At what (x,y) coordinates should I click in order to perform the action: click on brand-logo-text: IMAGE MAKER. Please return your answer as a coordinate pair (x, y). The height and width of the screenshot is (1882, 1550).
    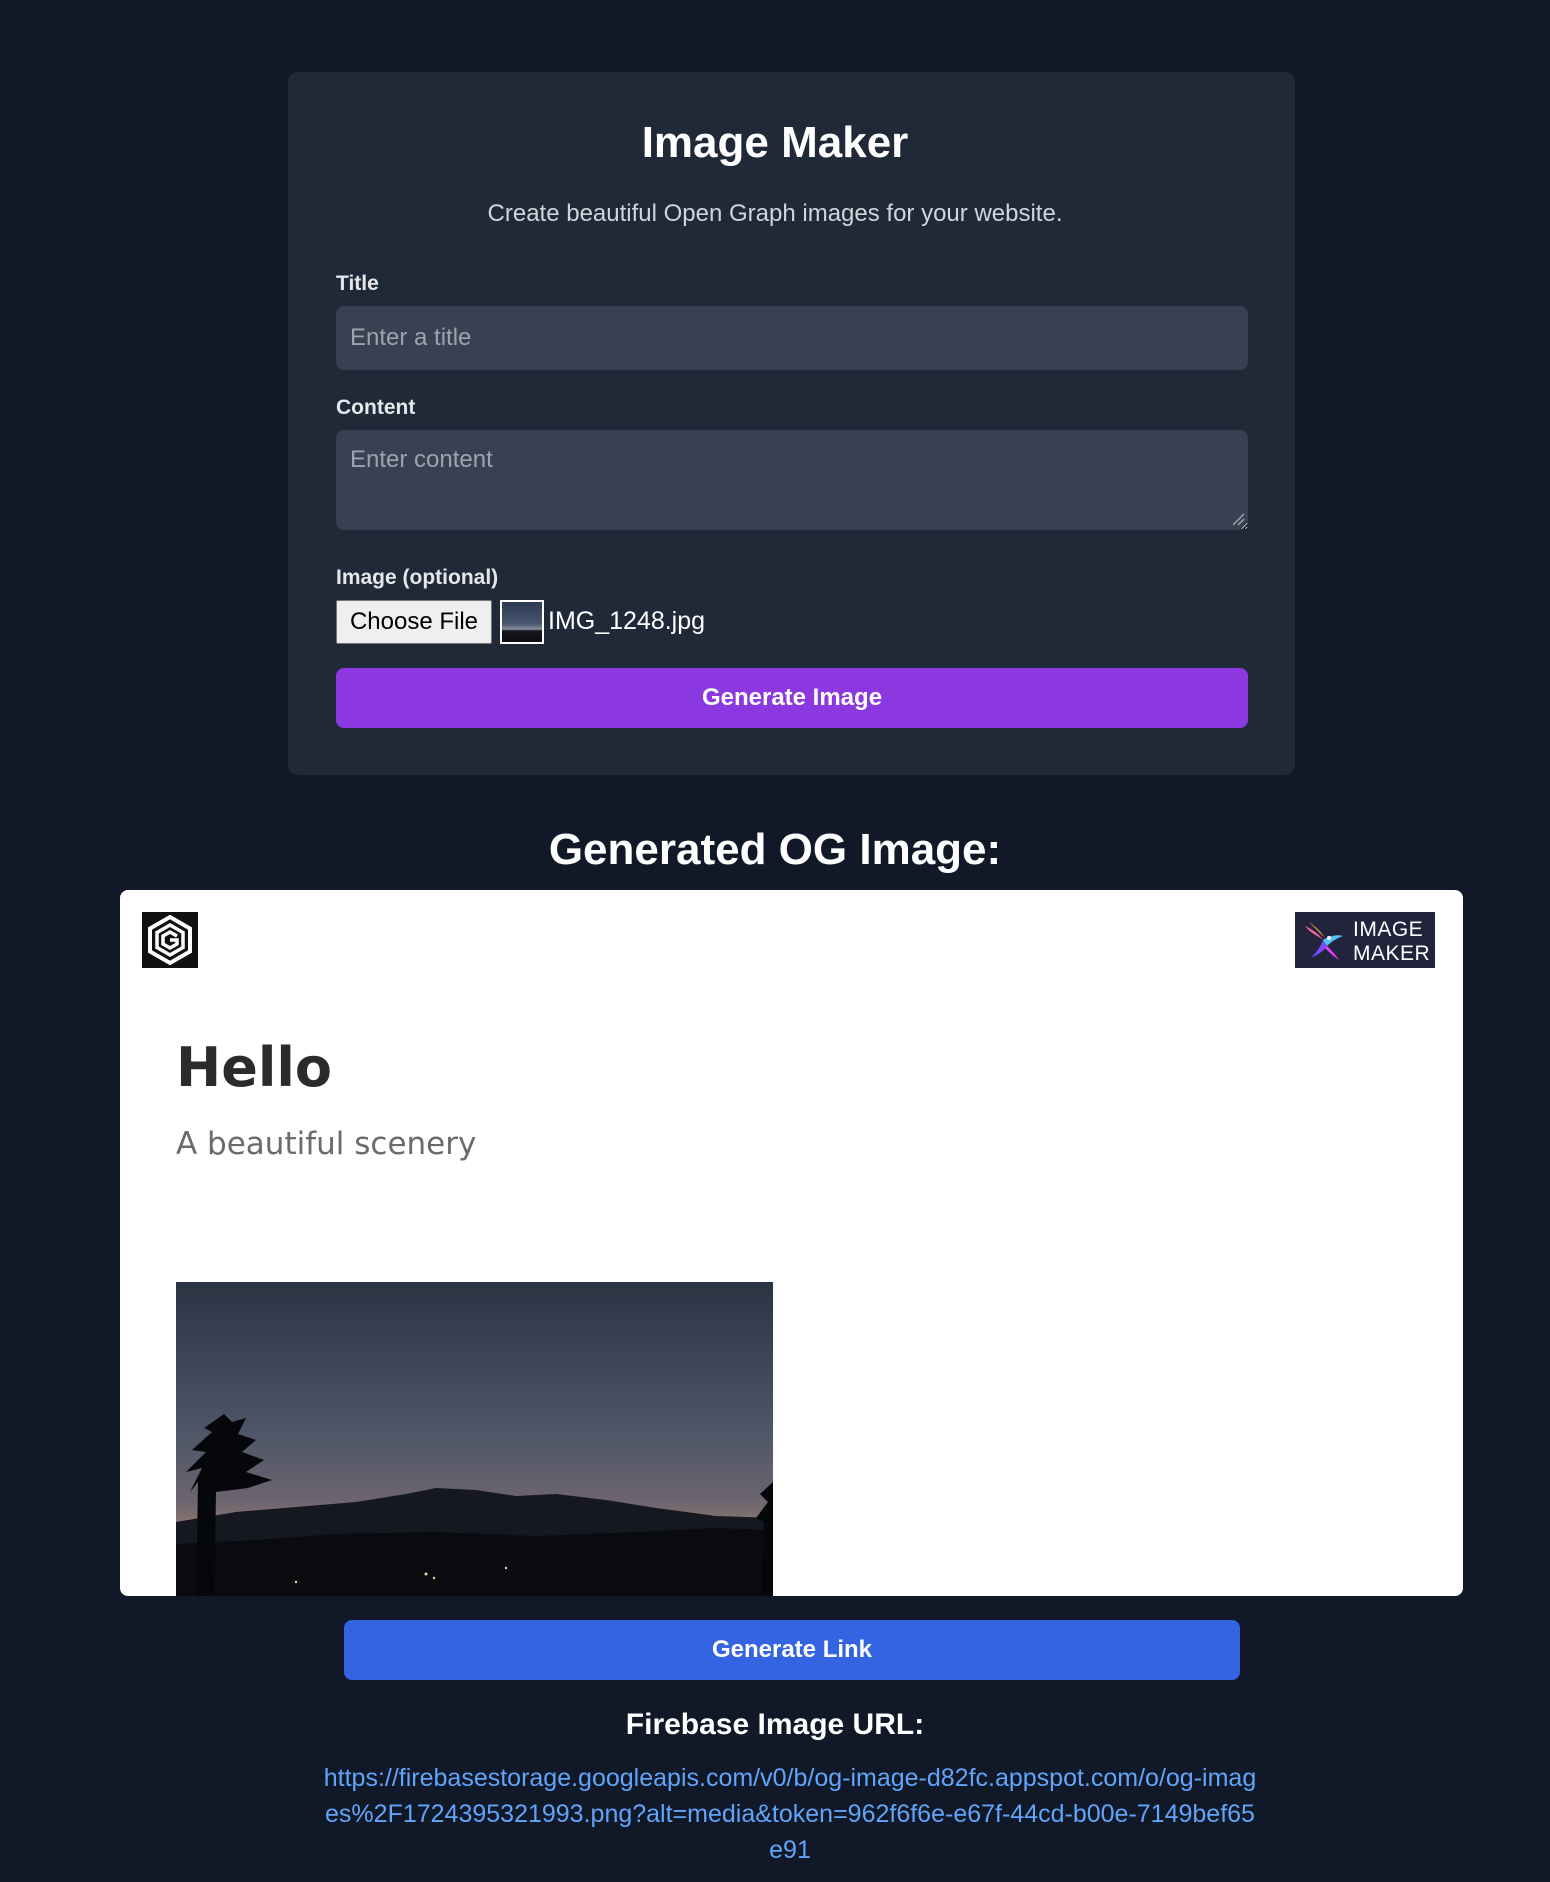
    Looking at the image, I should click on (1392, 941).